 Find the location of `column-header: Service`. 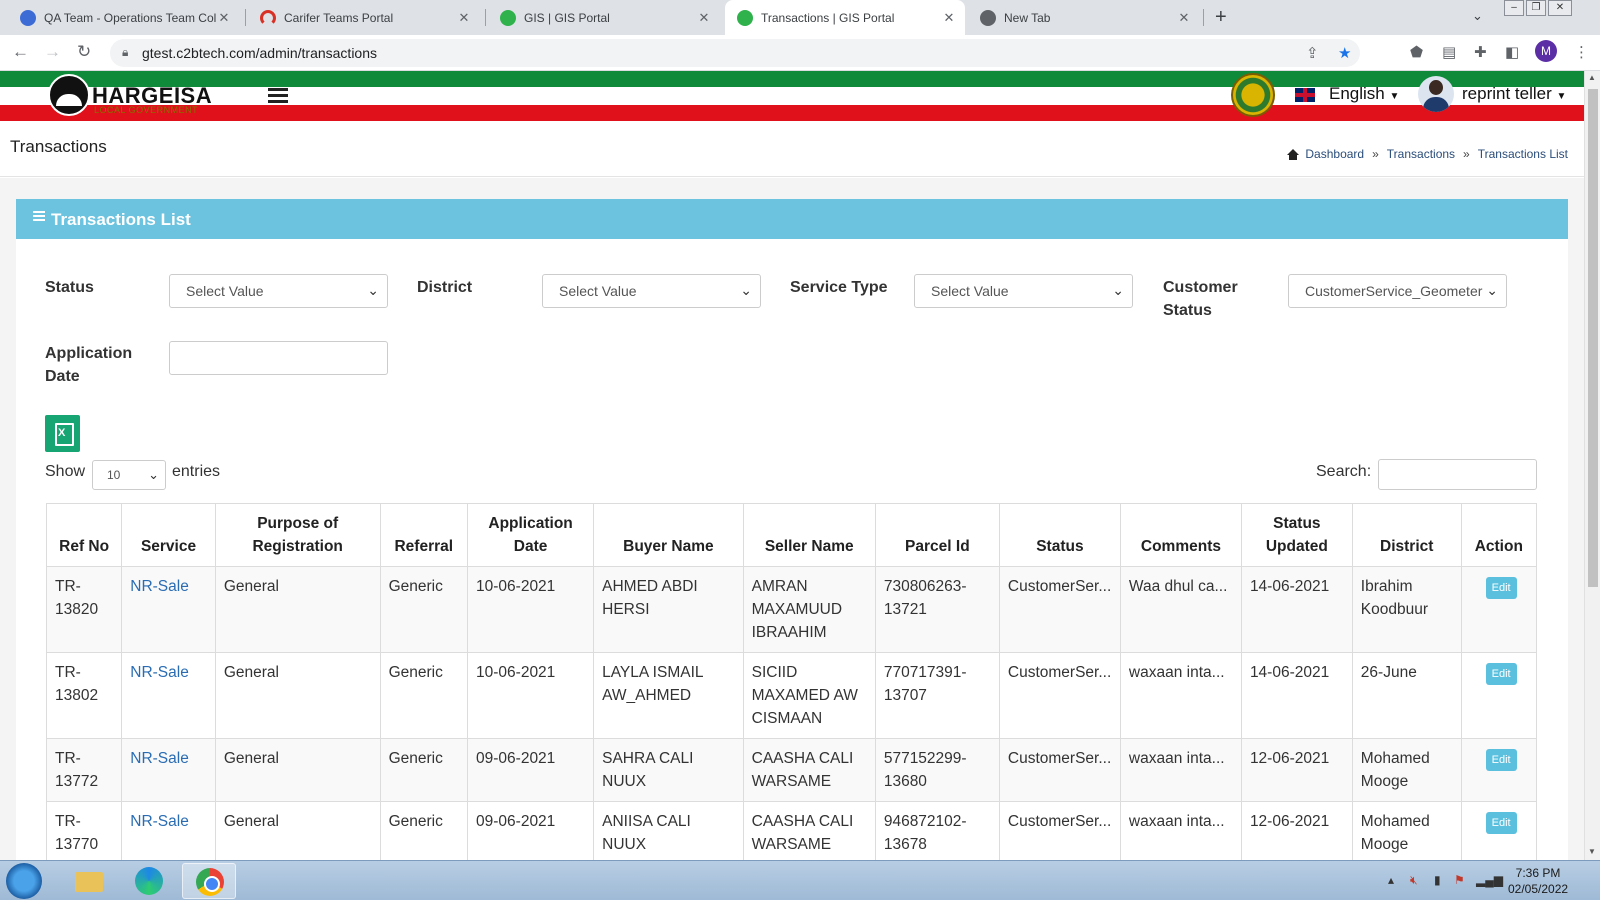

column-header: Service is located at coordinates (168, 535).